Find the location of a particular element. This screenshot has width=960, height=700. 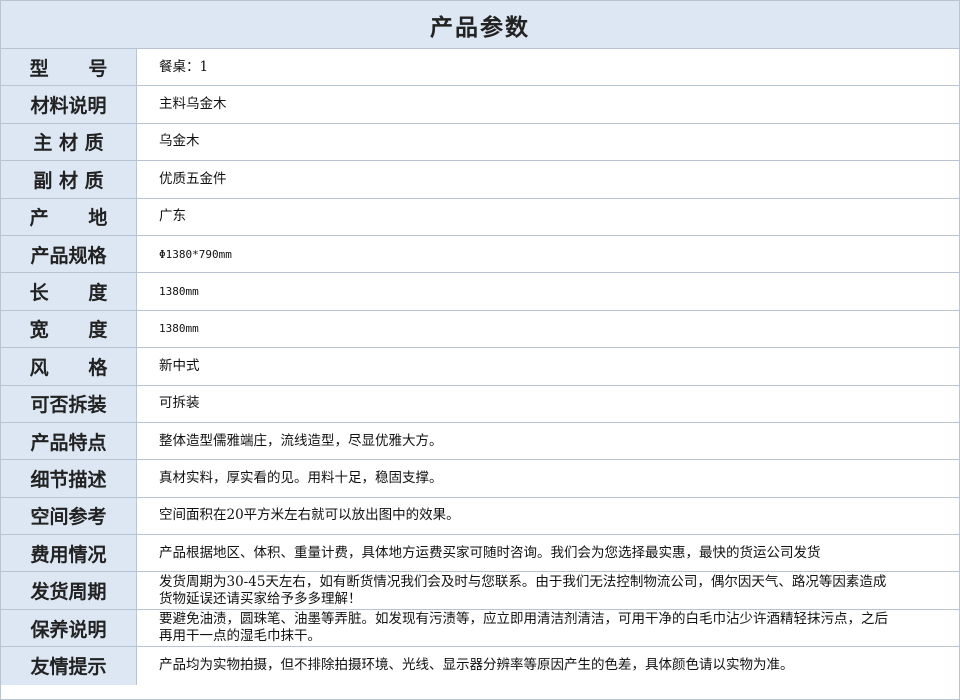

table-row-origin: 产 地 广东 is located at coordinates (480, 217).